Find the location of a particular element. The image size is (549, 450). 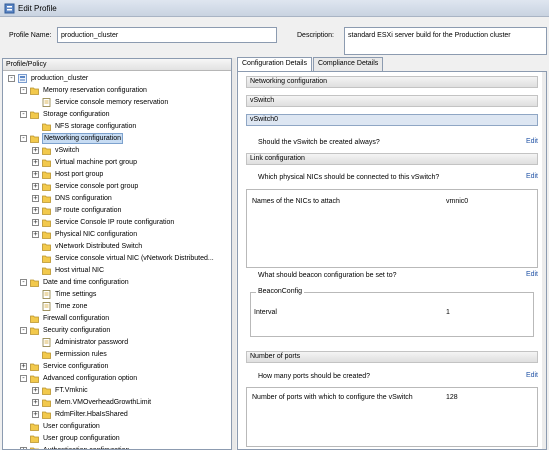

tree-item: - Date and time configuration is located at coordinates (117, 283).